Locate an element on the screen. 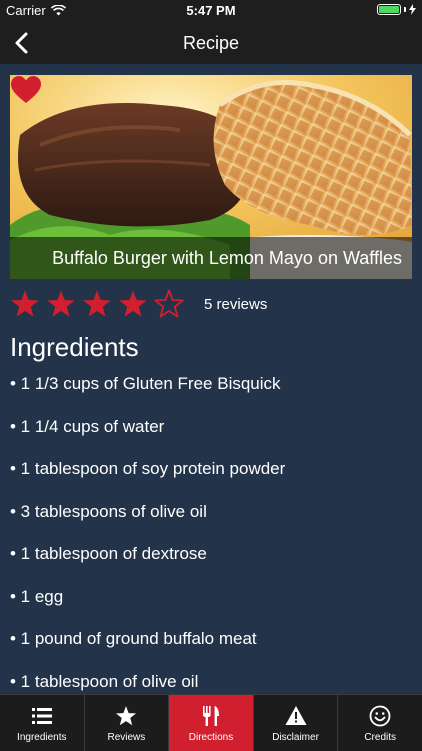  list-icon is located at coordinates (41, 716).